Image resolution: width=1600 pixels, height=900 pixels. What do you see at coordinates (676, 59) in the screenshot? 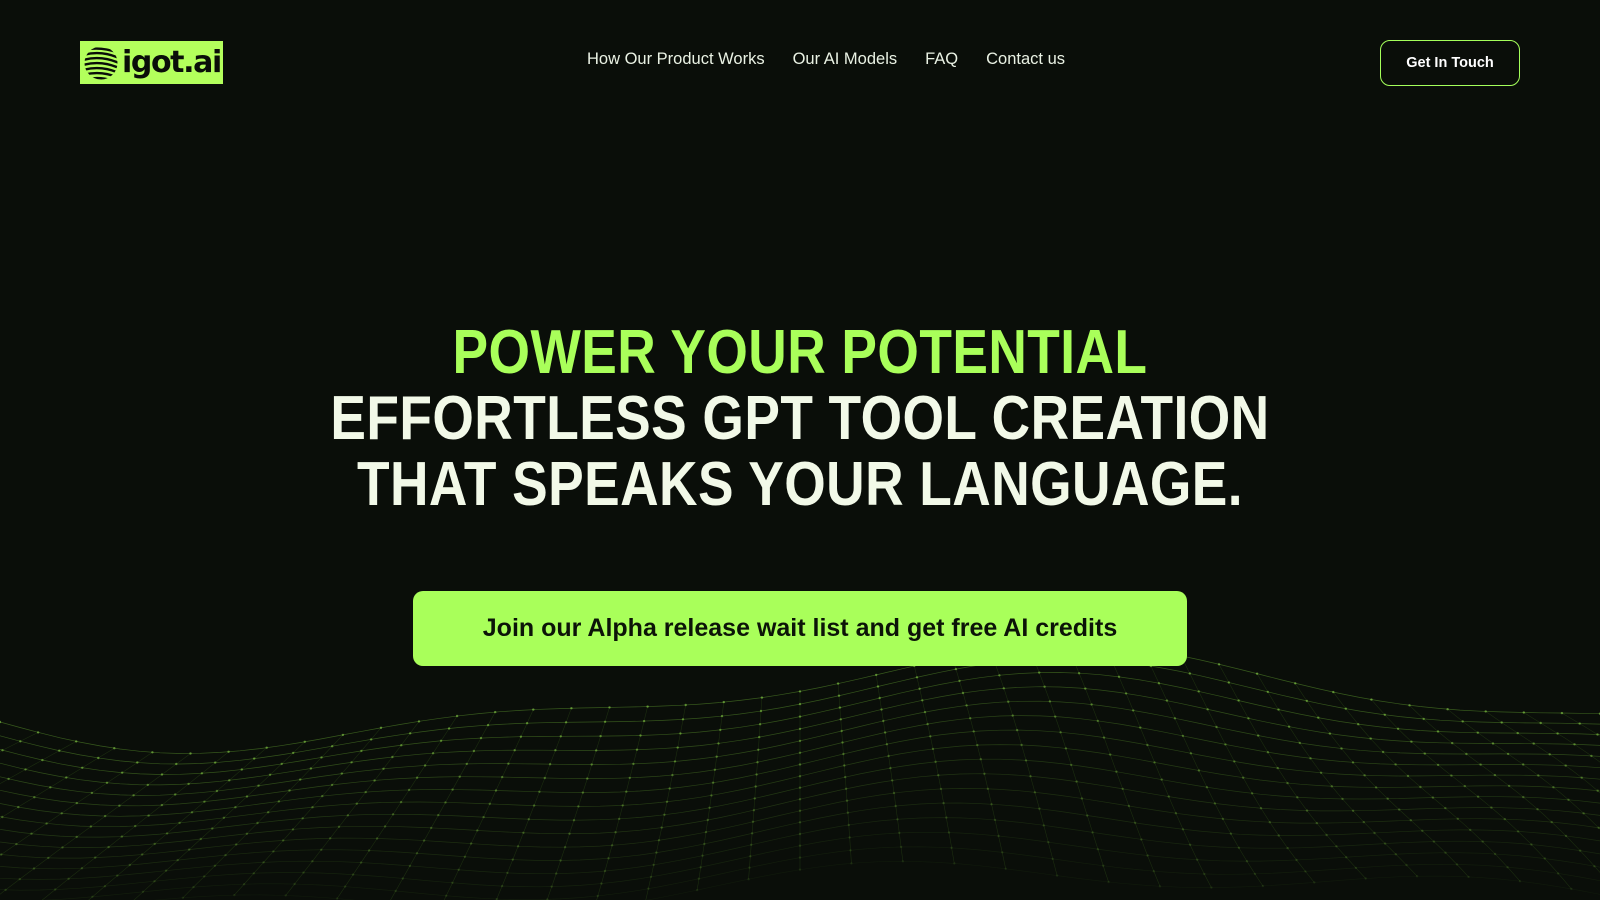
I see `nav-how-it-works: How Our Product Works` at bounding box center [676, 59].